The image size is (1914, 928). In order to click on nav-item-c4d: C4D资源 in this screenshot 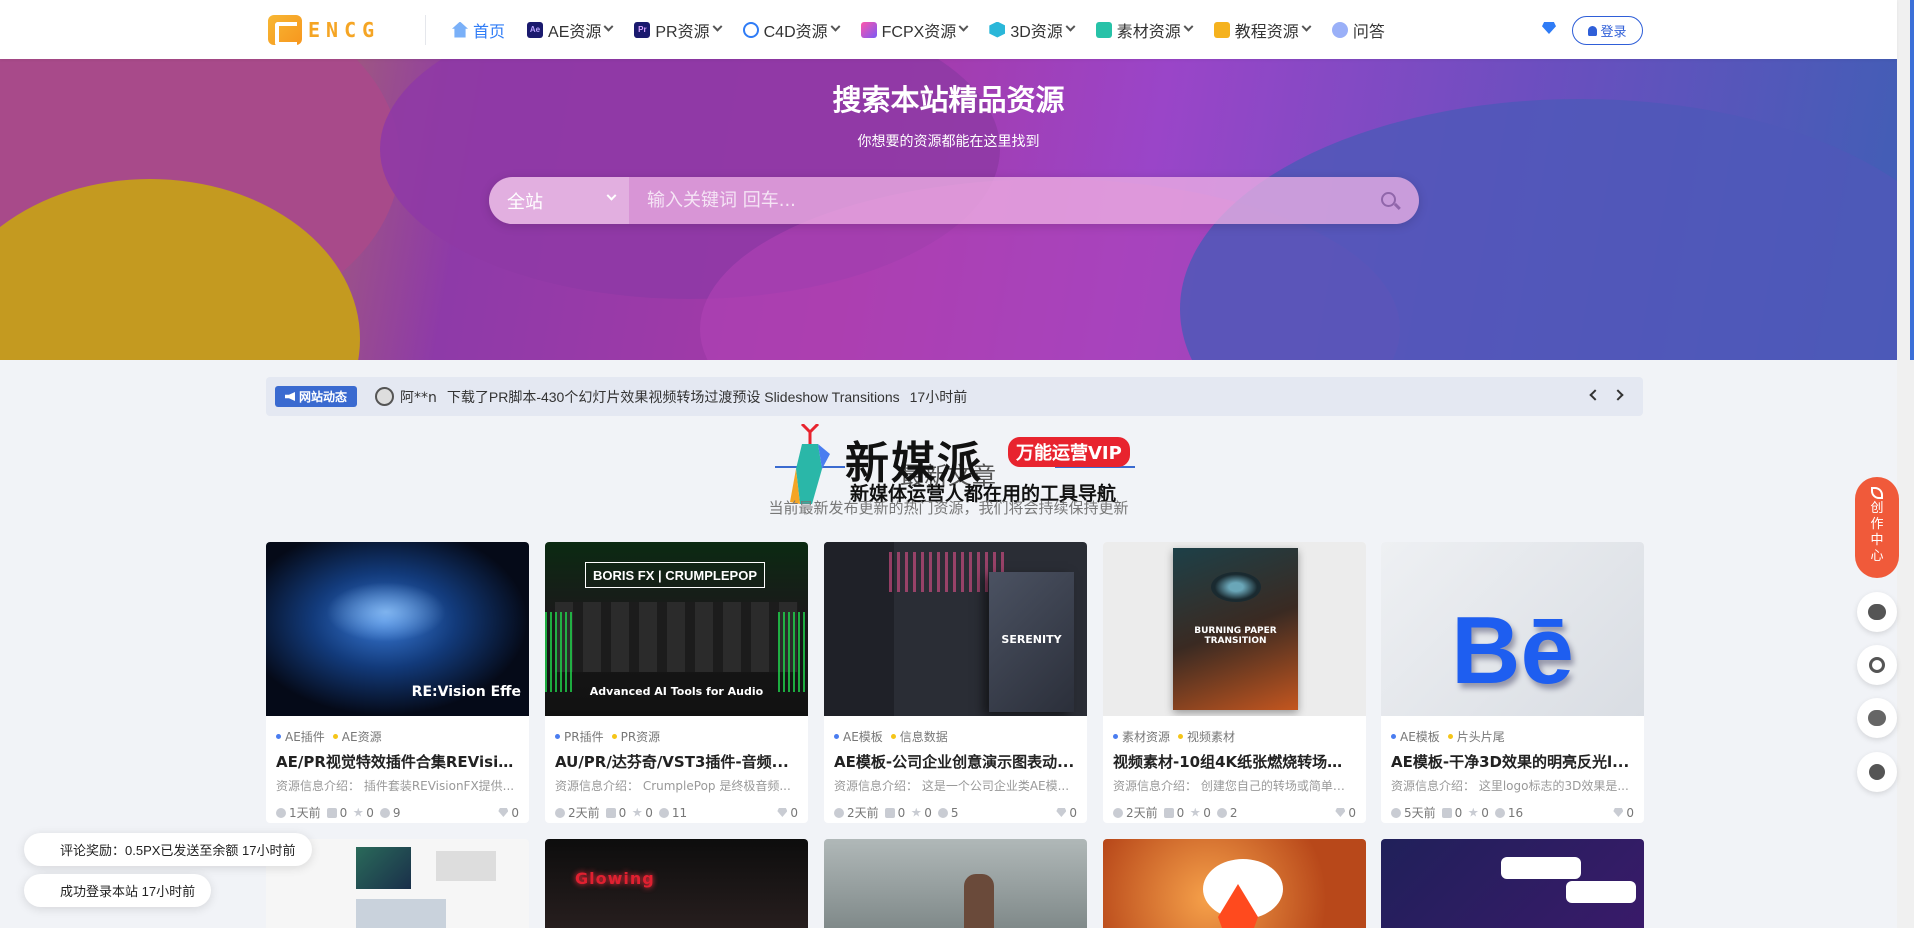, I will do `click(791, 30)`.